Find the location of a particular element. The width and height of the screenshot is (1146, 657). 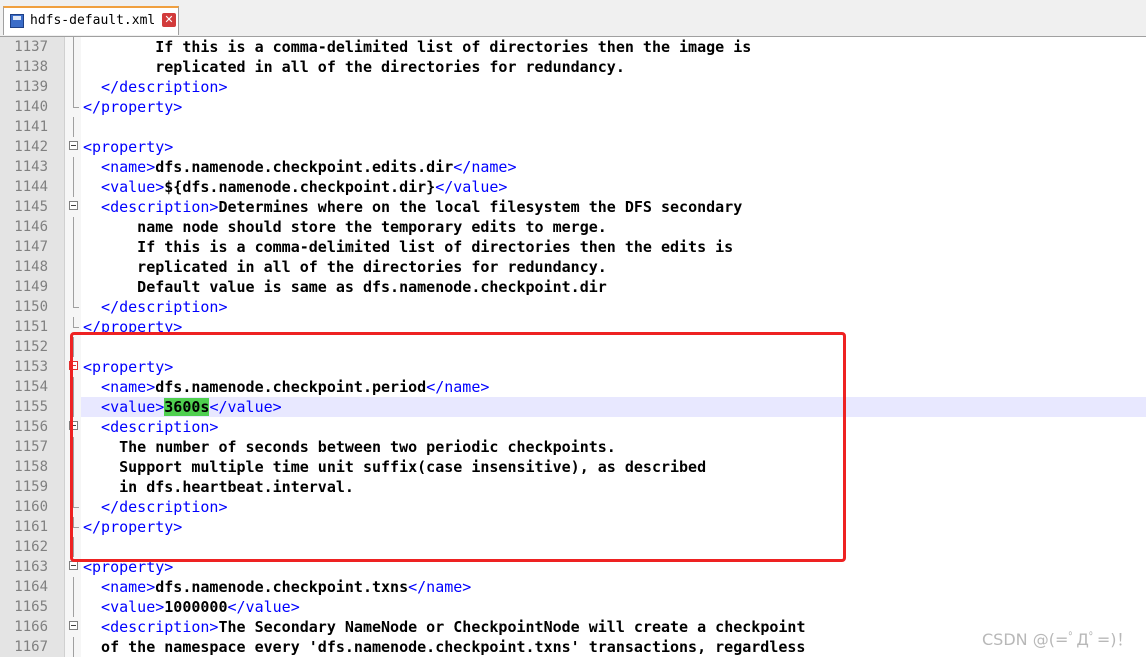

code-line: 1142 <property> is located at coordinates (573, 147).